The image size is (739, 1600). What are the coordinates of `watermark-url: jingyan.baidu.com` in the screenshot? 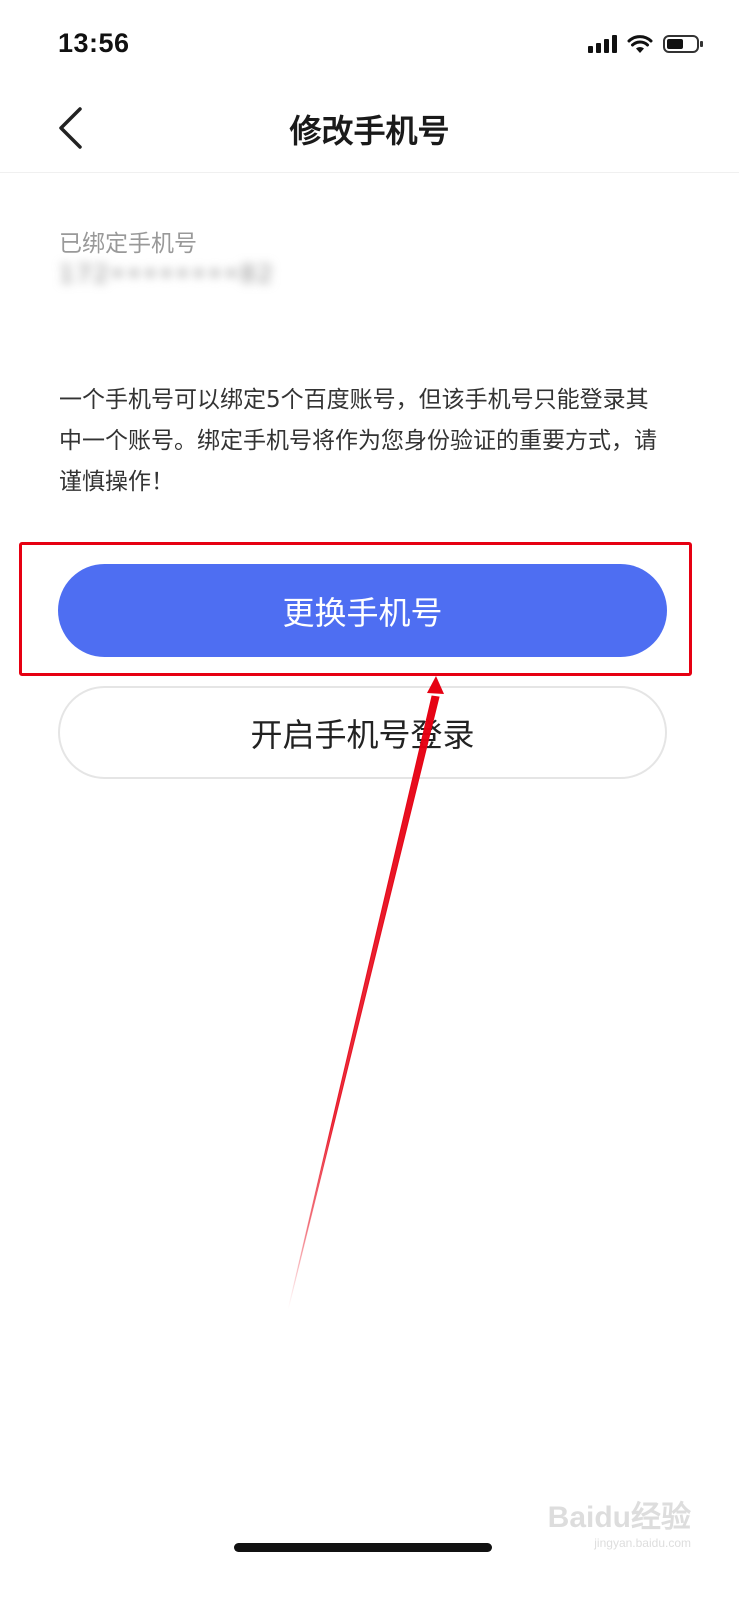 It's located at (642, 1543).